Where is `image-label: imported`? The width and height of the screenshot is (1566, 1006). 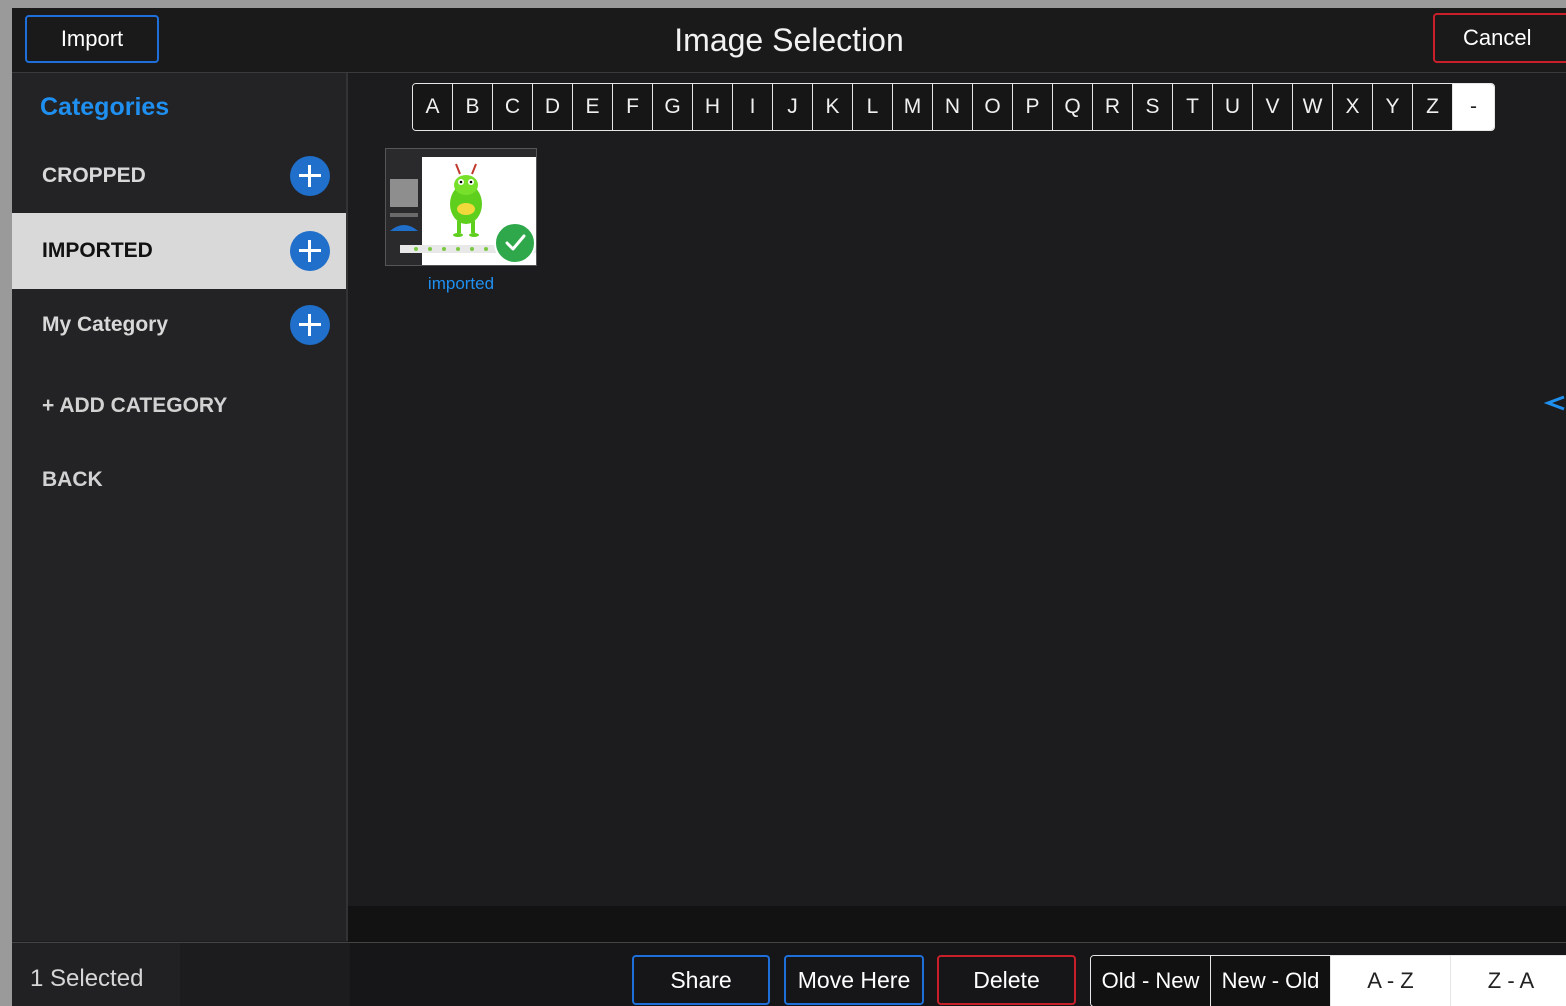 image-label: imported is located at coordinates (461, 283).